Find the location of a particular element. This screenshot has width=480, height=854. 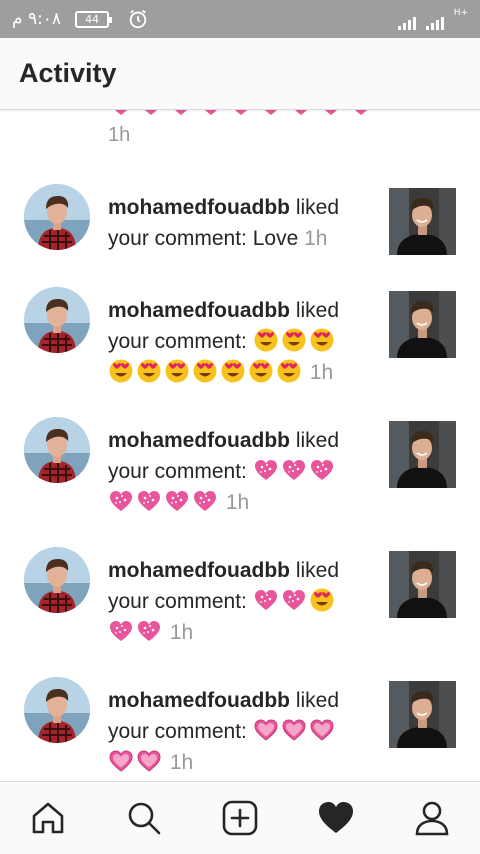

profile-icon is located at coordinates (432, 818).